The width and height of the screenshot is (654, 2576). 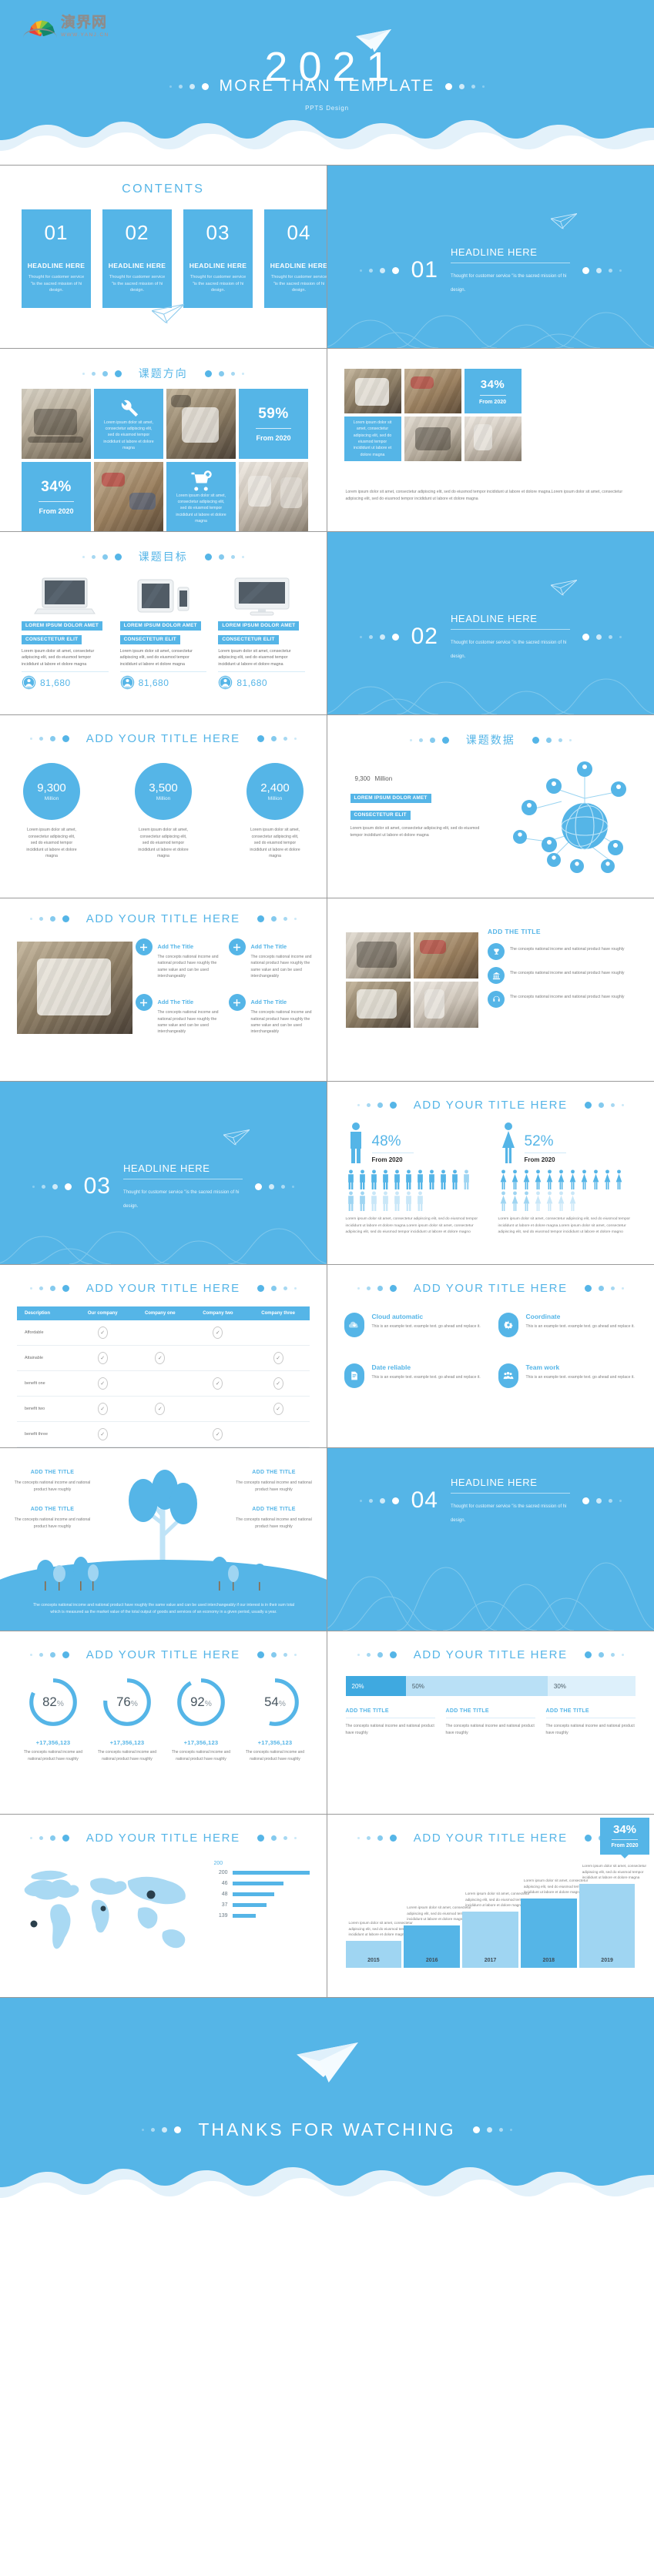 What do you see at coordinates (46, 1333) in the screenshot?
I see `row-label: Affordable` at bounding box center [46, 1333].